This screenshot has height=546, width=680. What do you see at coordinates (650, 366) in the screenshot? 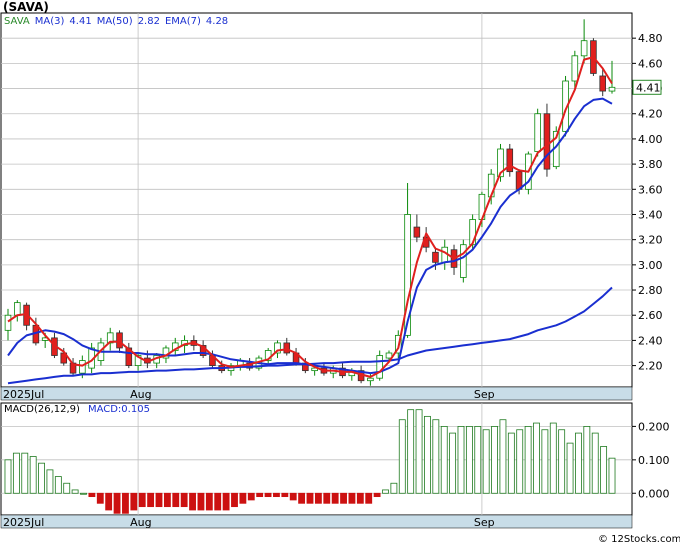
I see `price-y-tick-label: 2.20` at bounding box center [650, 366].